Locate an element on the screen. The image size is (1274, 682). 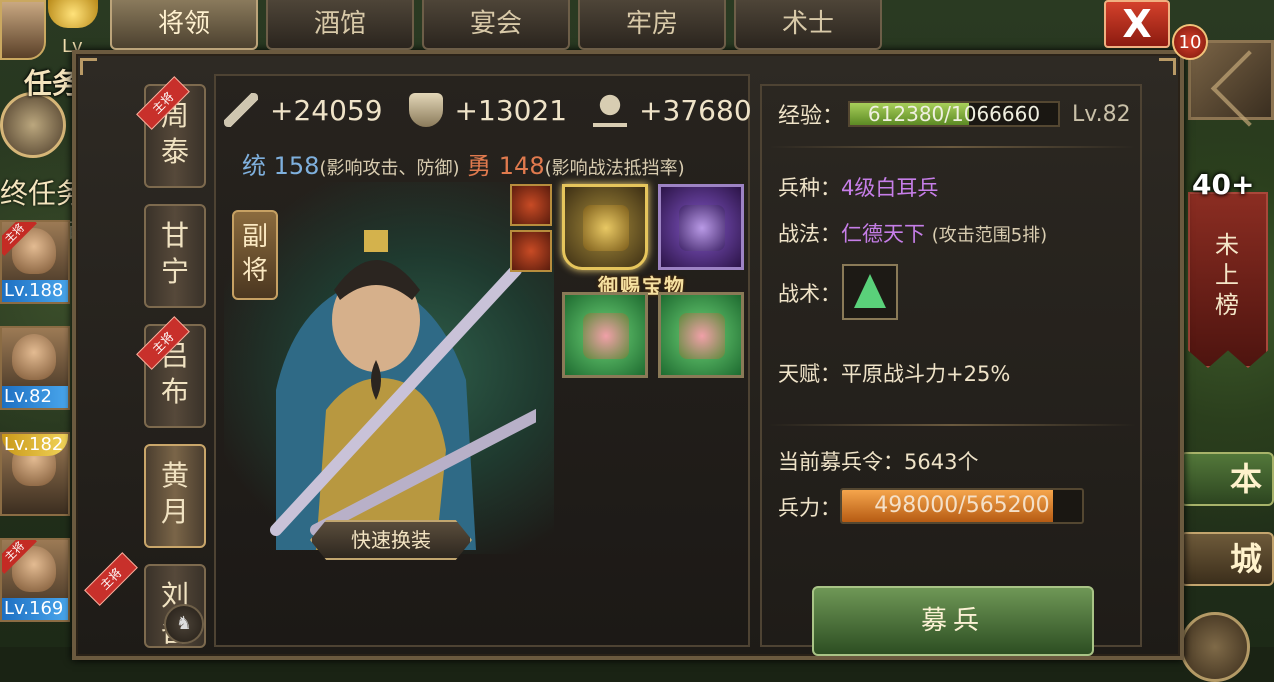
experience-row: 经验： 612380/1066660 Lv.82 is located at coordinates (954, 114).